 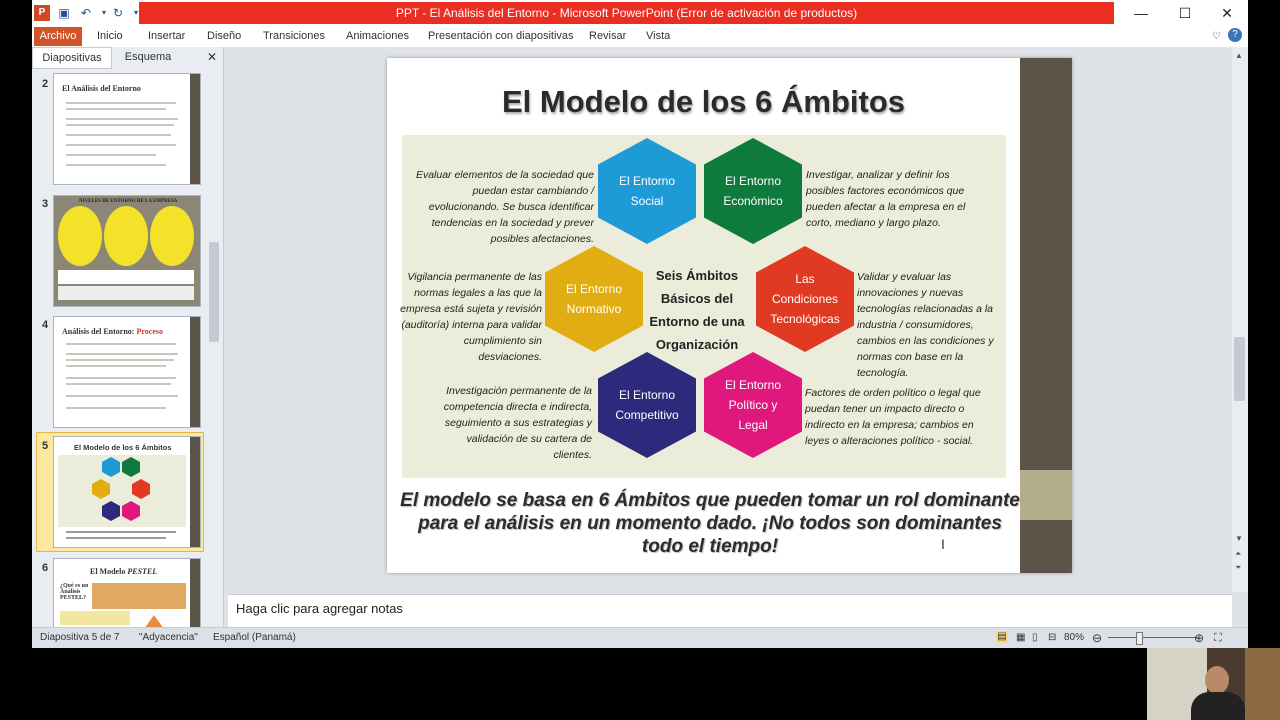 What do you see at coordinates (1002, 637) in the screenshot?
I see `normal-view-icon: ▤` at bounding box center [1002, 637].